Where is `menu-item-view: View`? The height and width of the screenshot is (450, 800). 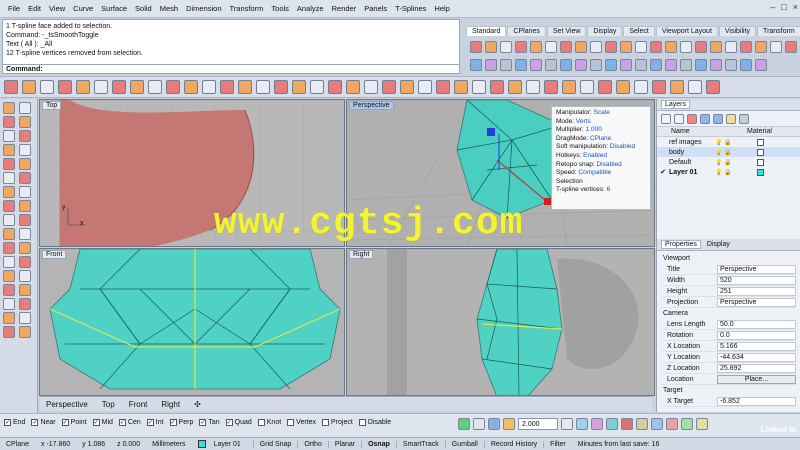 menu-item-view: View is located at coordinates (57, 8).